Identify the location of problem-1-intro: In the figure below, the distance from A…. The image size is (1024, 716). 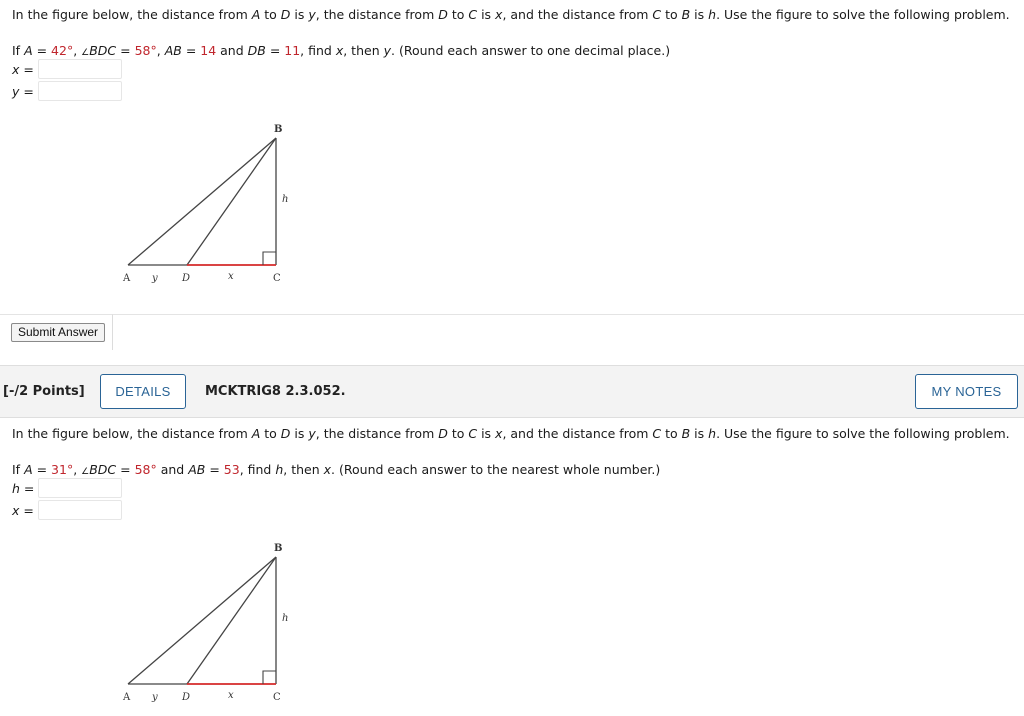
(511, 14).